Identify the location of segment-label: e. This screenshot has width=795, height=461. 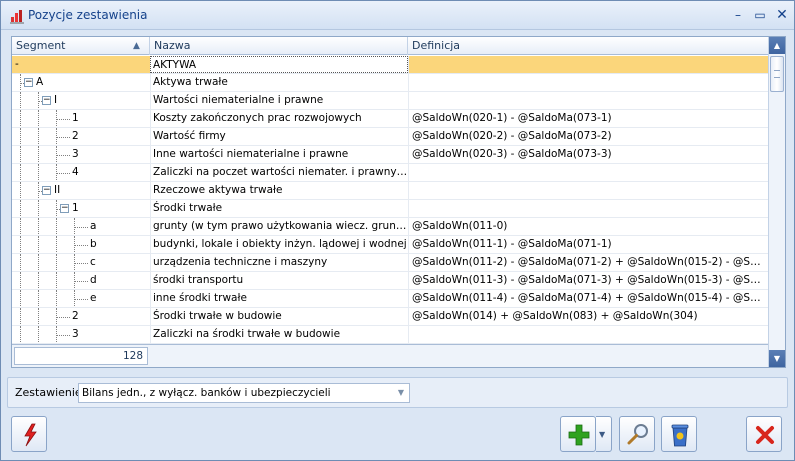
(93, 298).